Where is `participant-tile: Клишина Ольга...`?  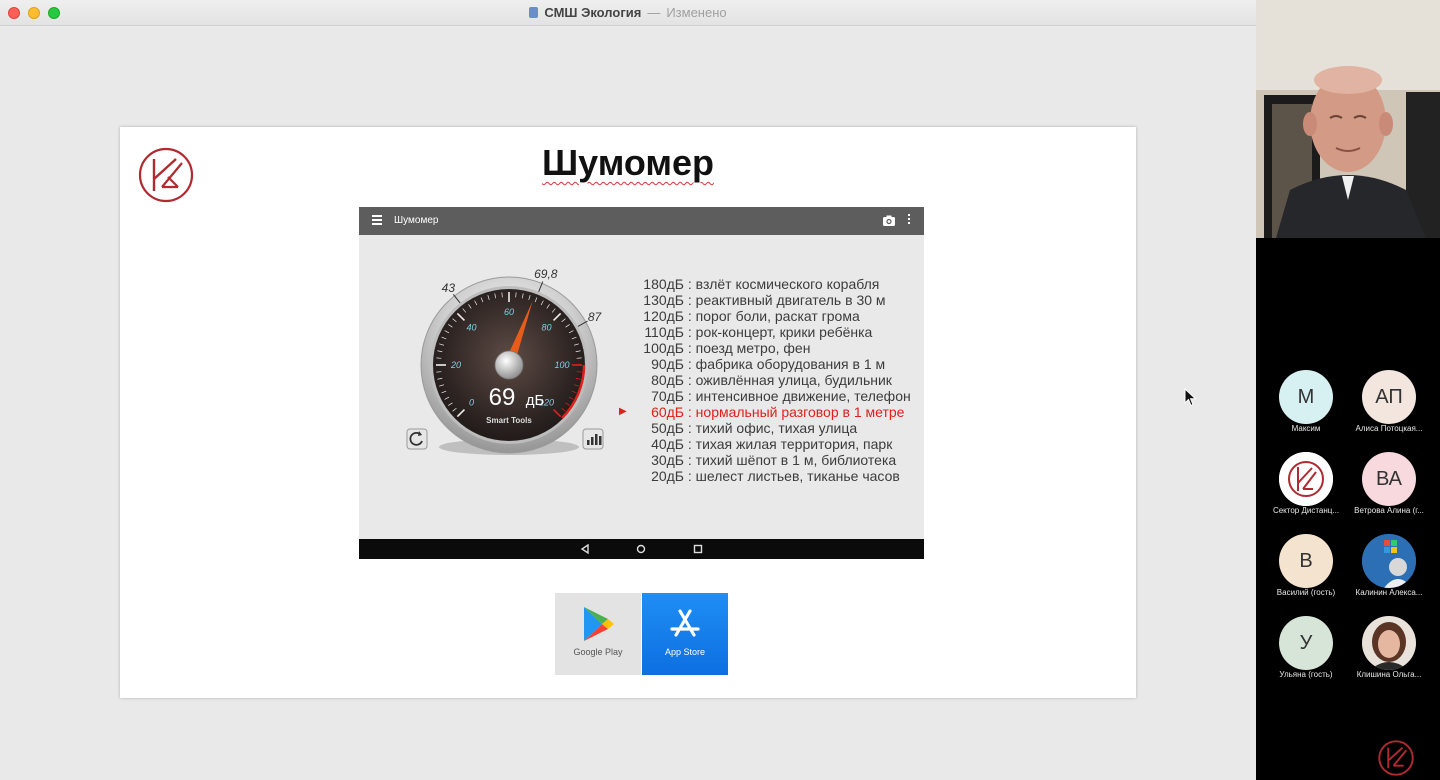 participant-tile: Клишина Ольга... is located at coordinates (1388, 651).